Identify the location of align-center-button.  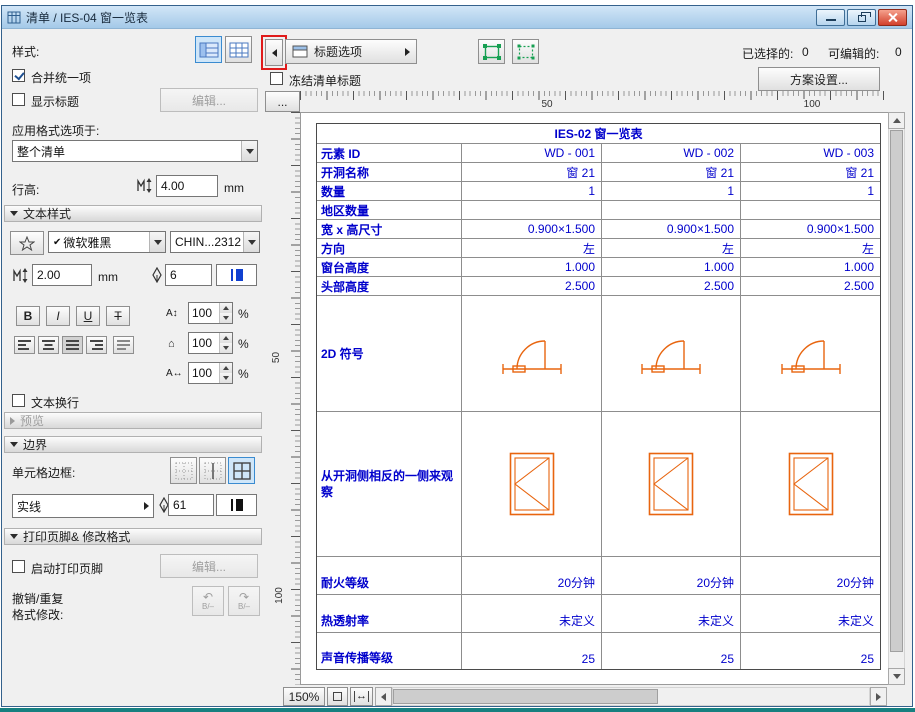
(48, 345).